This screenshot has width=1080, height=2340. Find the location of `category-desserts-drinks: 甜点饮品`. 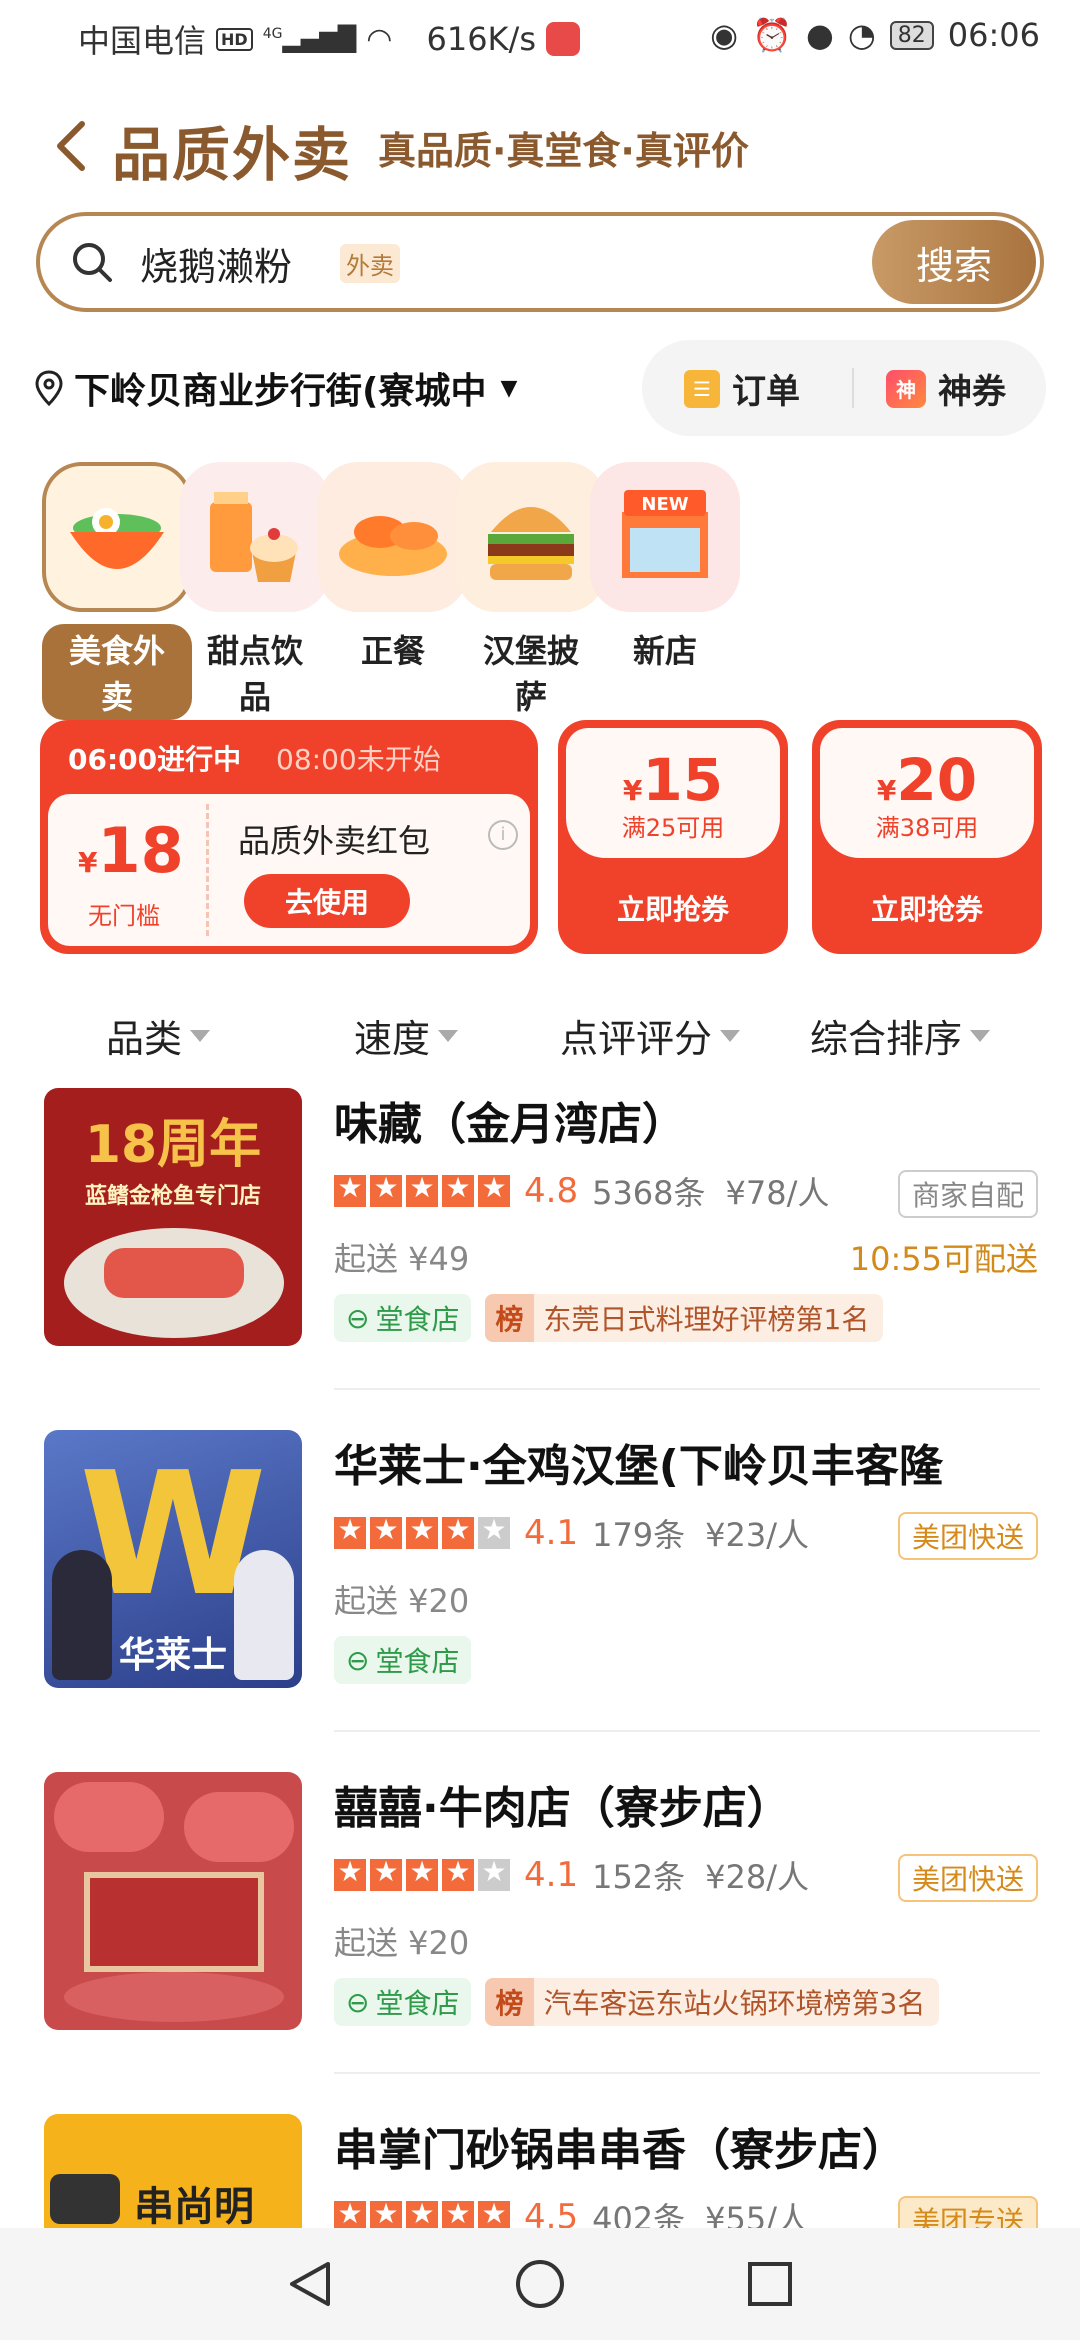

category-desserts-drinks: 甜点饮品 is located at coordinates (255, 591).